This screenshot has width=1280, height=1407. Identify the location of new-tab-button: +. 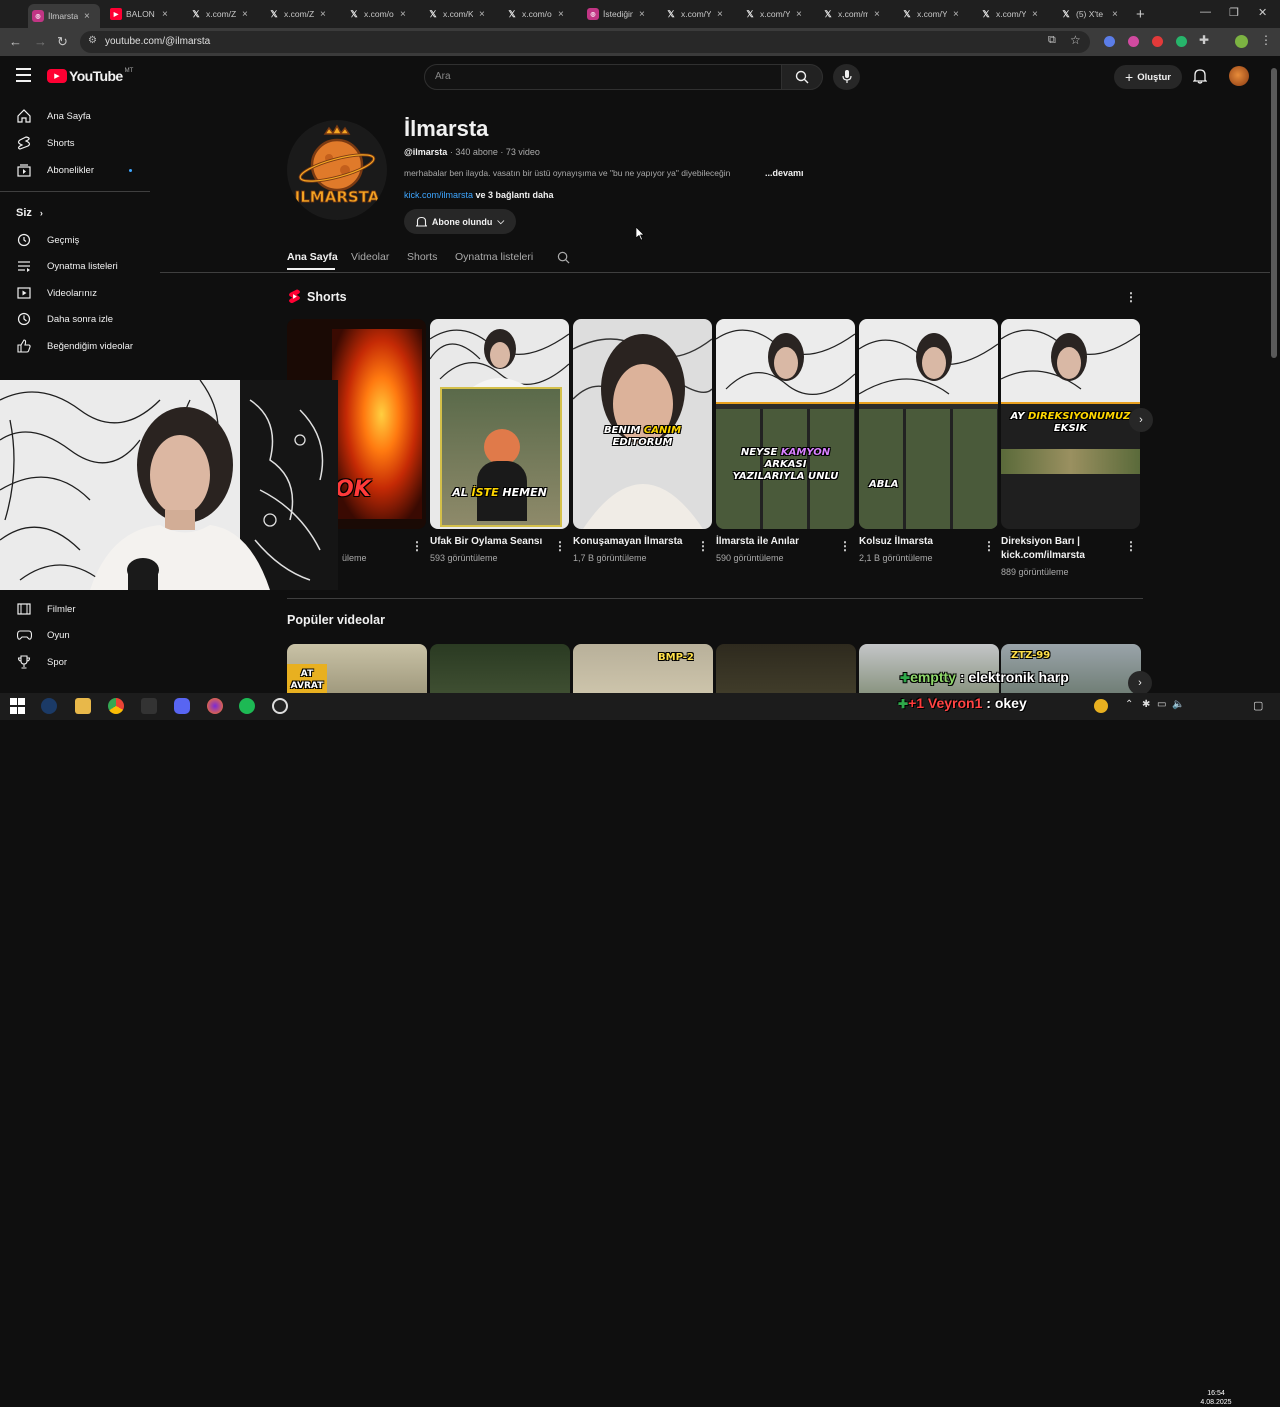
(1143, 14).